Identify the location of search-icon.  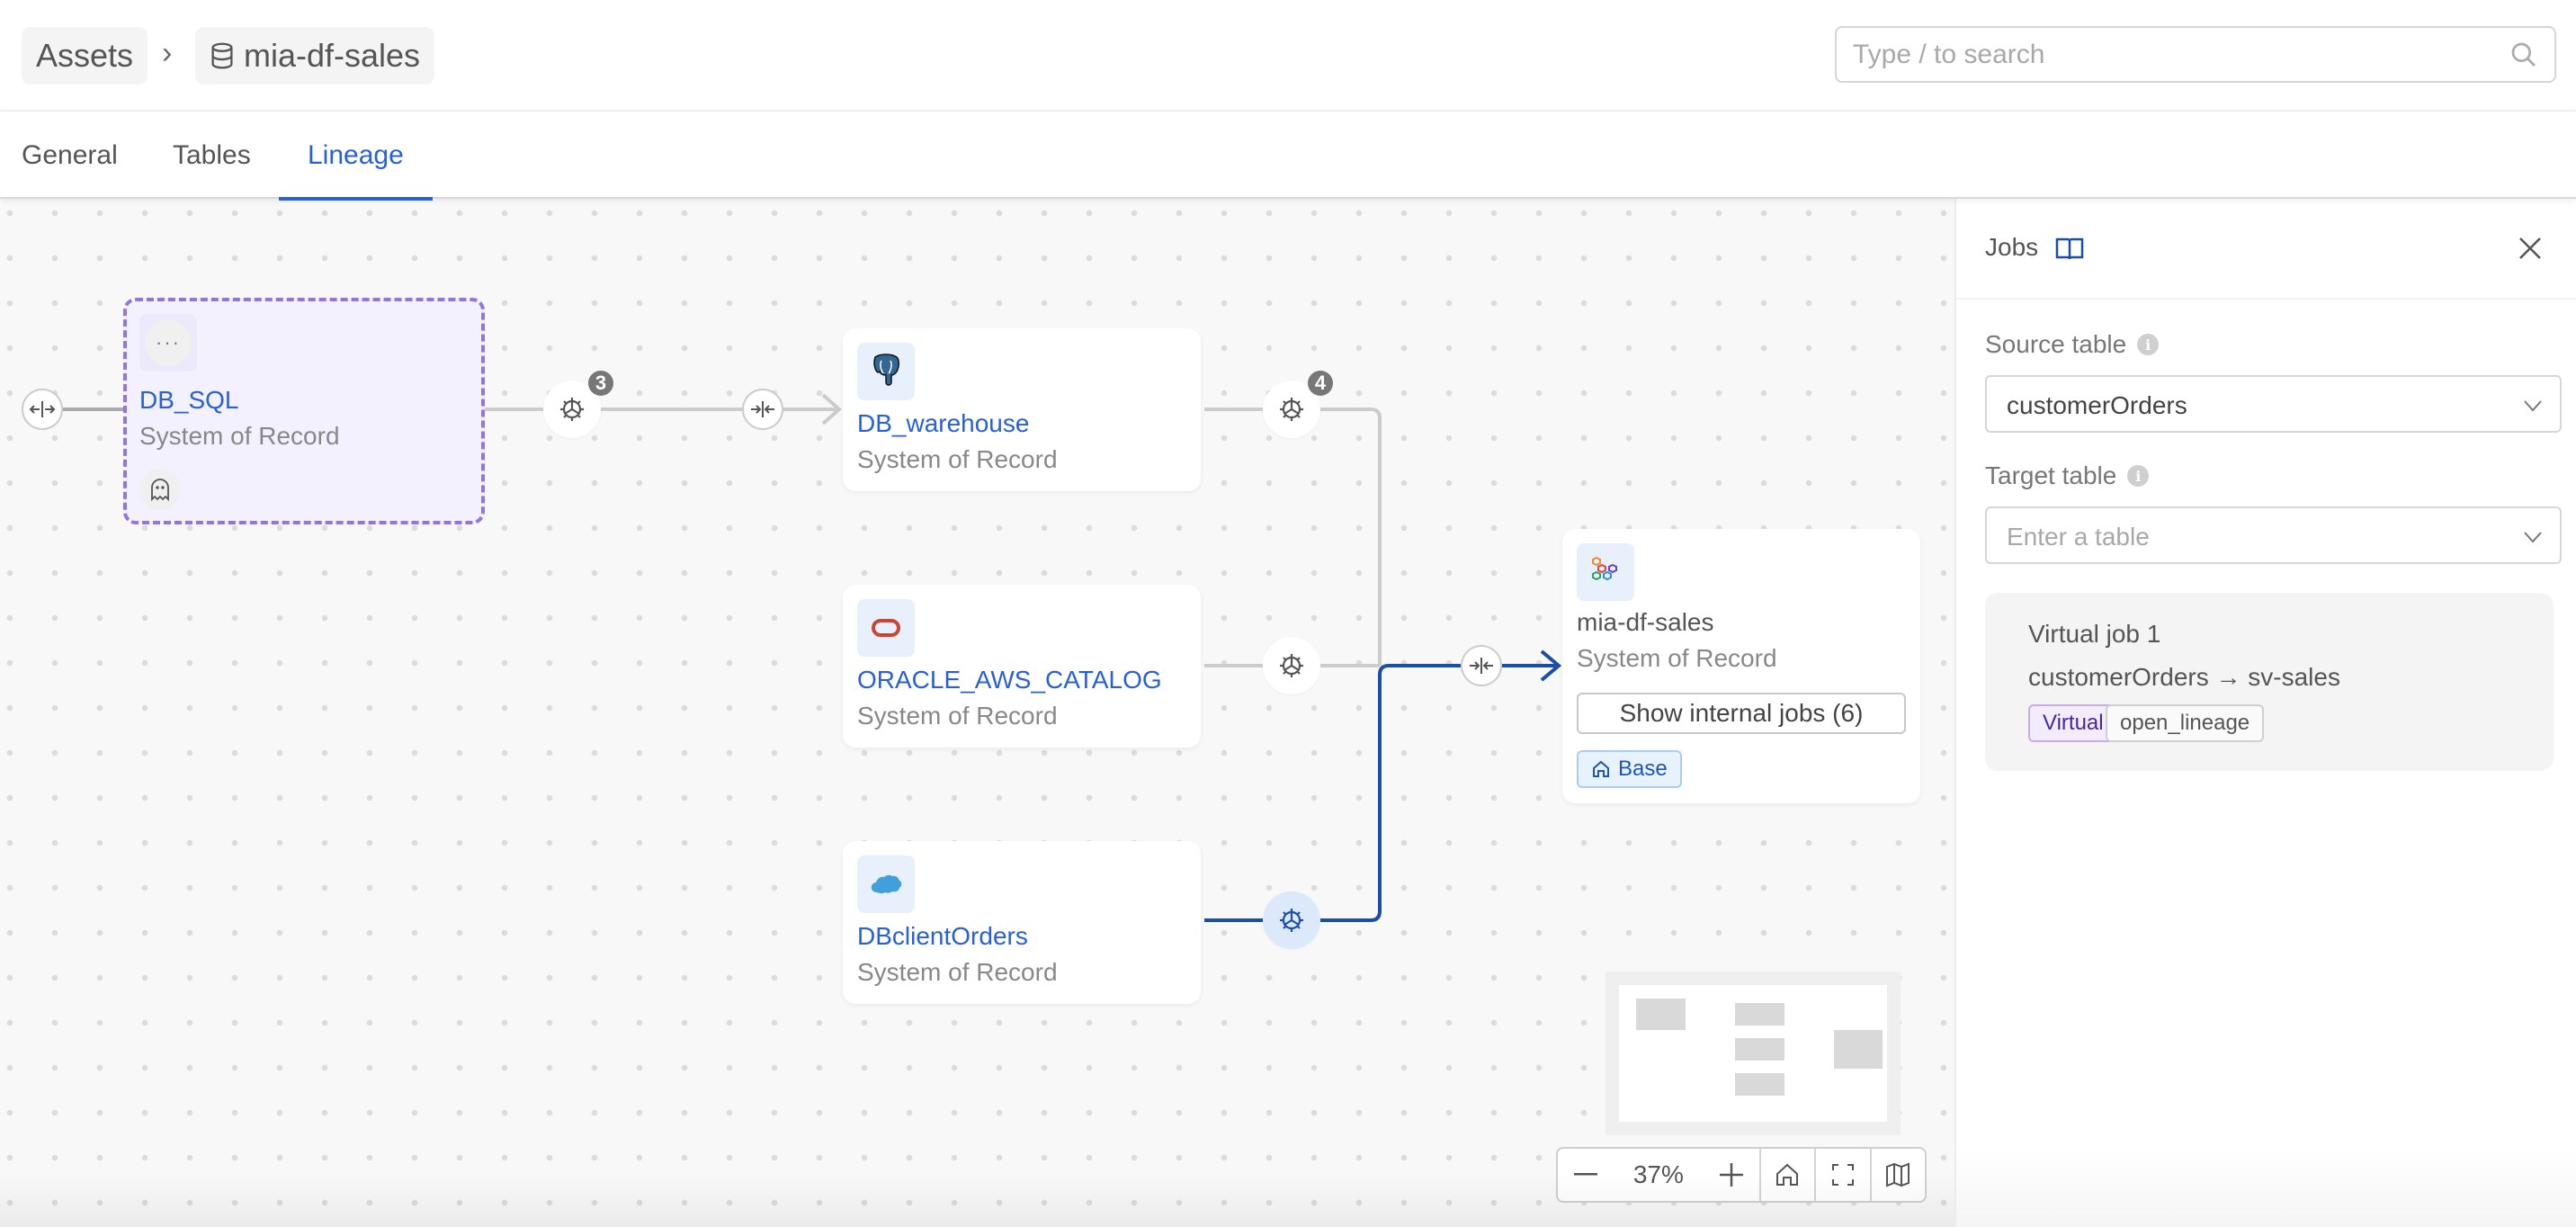
(2523, 54).